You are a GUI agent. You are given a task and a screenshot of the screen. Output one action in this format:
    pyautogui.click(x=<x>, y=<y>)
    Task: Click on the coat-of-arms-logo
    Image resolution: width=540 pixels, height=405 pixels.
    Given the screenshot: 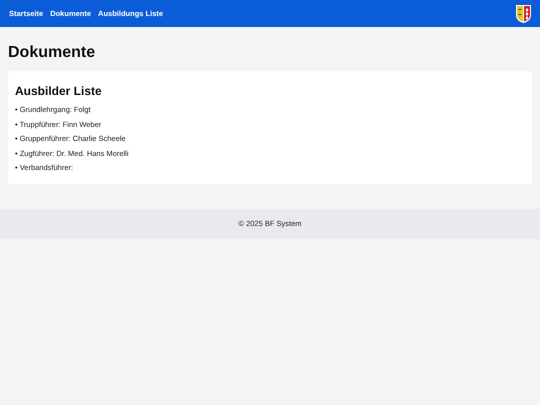 What is the action you would take?
    pyautogui.click(x=523, y=13)
    